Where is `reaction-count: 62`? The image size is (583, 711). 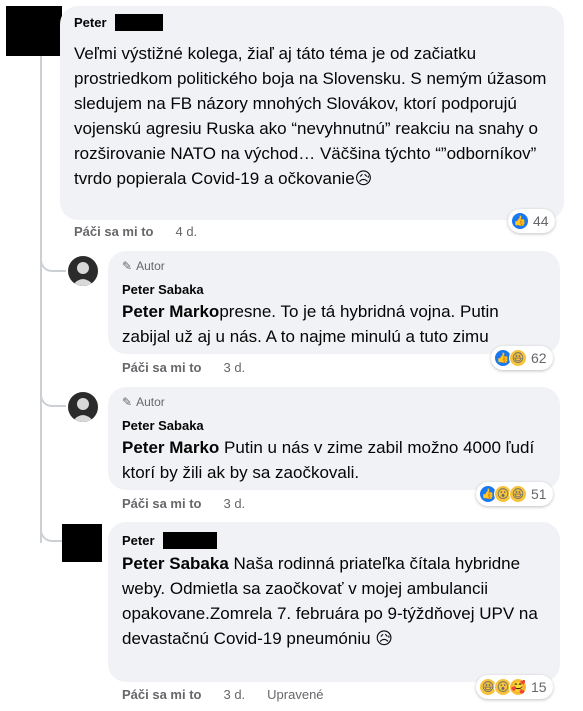 reaction-count: 62 is located at coordinates (539, 358).